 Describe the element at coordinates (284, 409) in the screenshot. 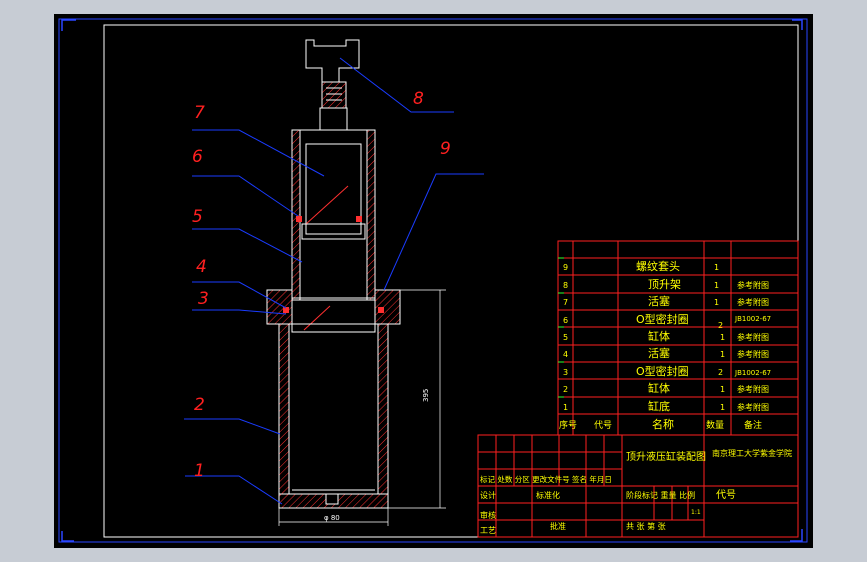

I see `lower-cylinder-wall-left` at that location.